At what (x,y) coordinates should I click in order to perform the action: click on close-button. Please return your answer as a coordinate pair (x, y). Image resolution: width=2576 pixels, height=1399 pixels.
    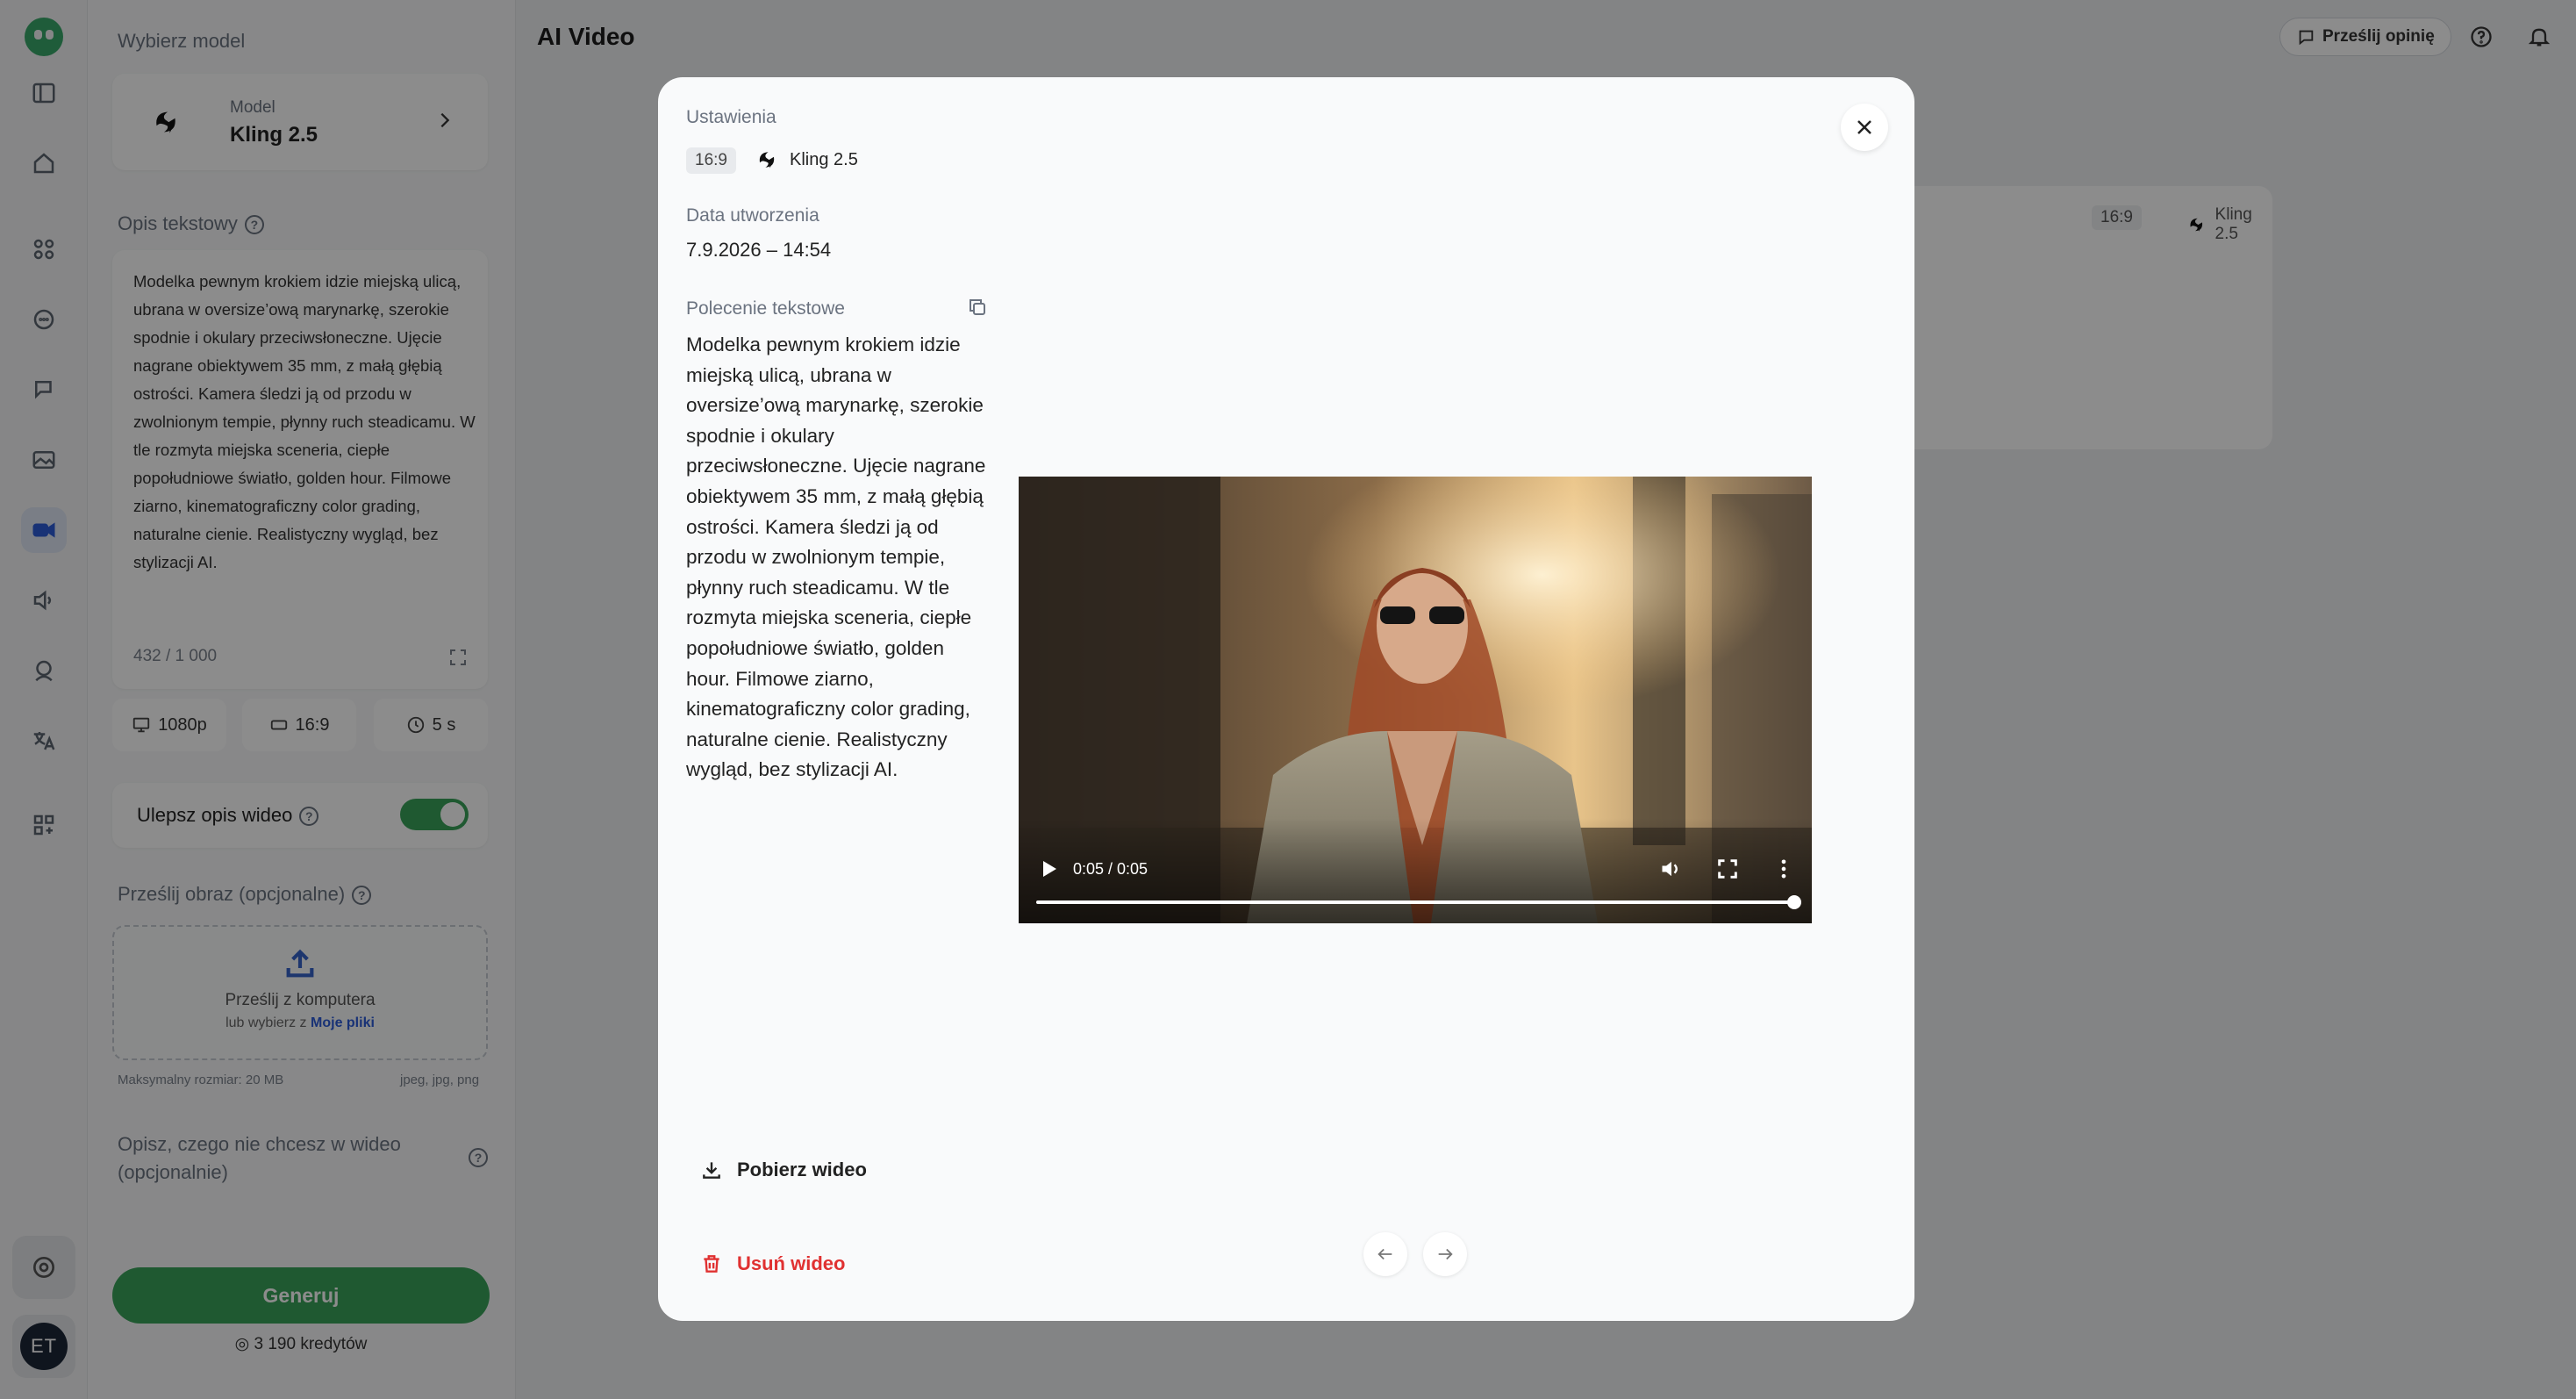
    Looking at the image, I should click on (1864, 127).